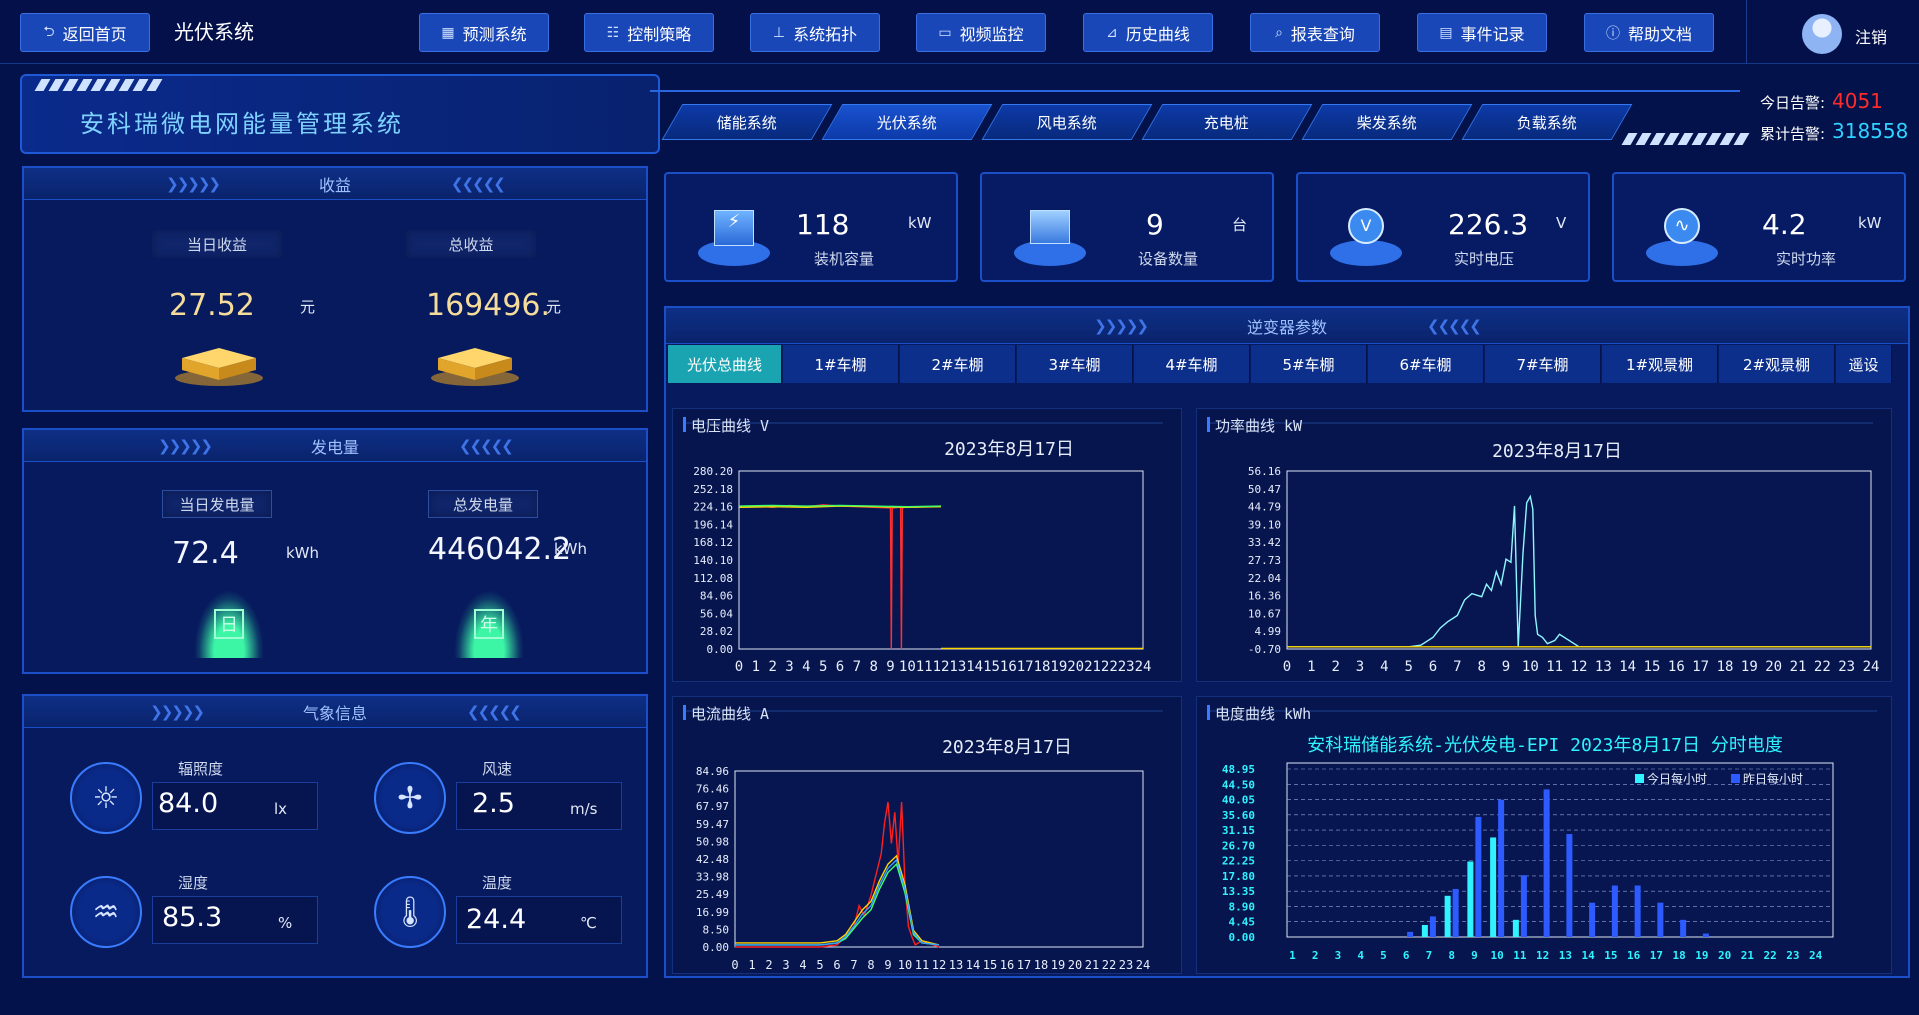 The width and height of the screenshot is (1919, 1015). I want to click on y-tick-label: 22.04, so click(1264, 578).